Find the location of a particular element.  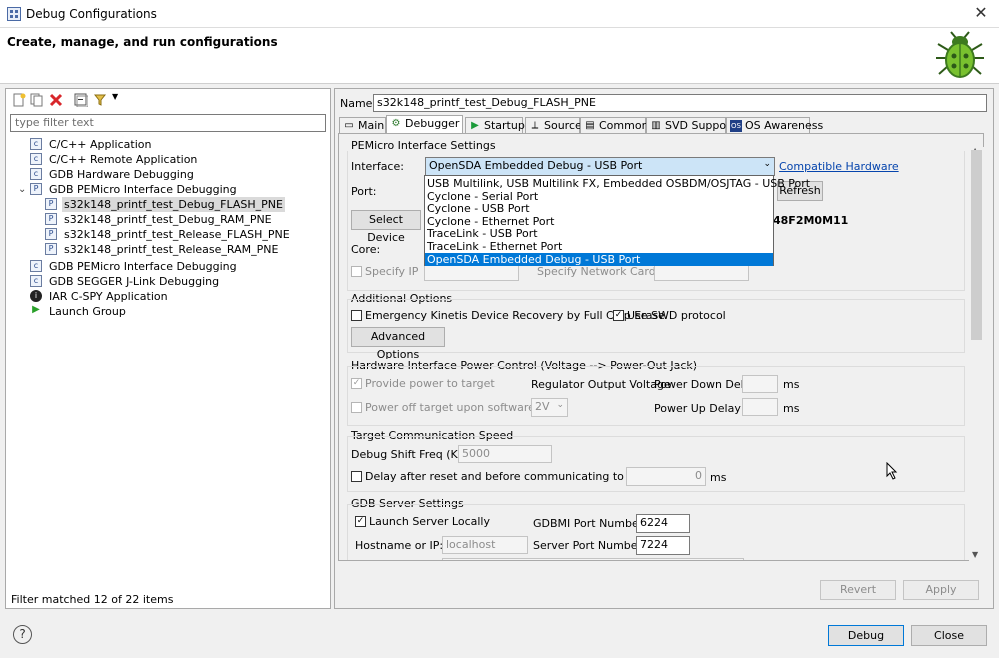

interface-select: OpenSDA Embedded Debug - USB Port ⌄ is located at coordinates (600, 166).